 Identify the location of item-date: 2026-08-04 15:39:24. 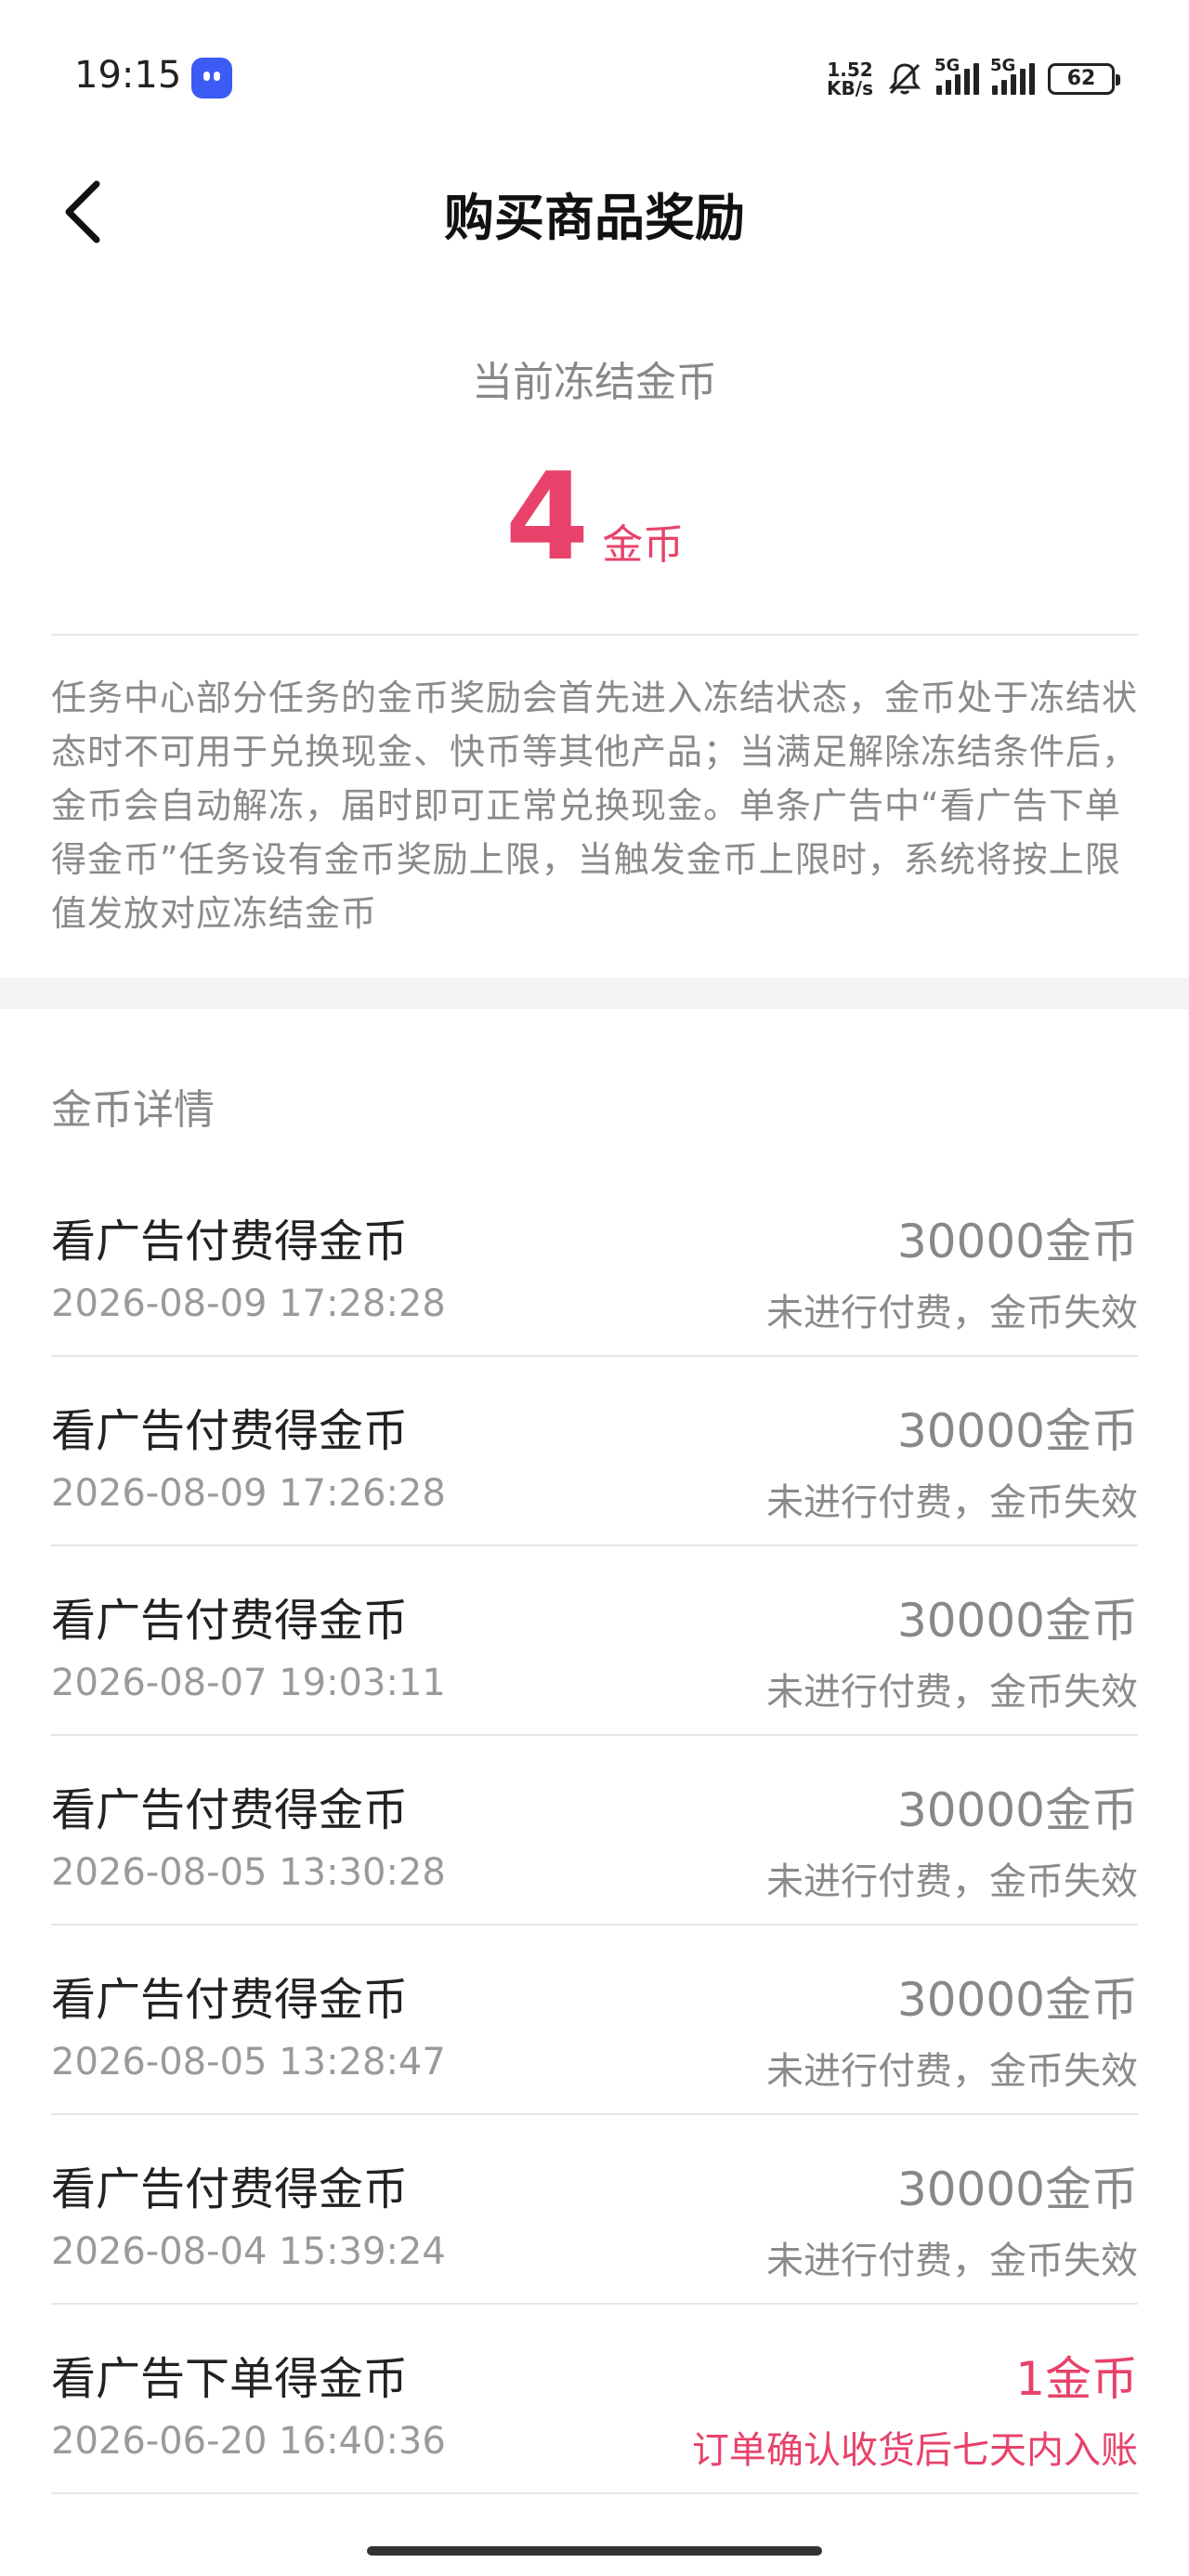
(249, 2251).